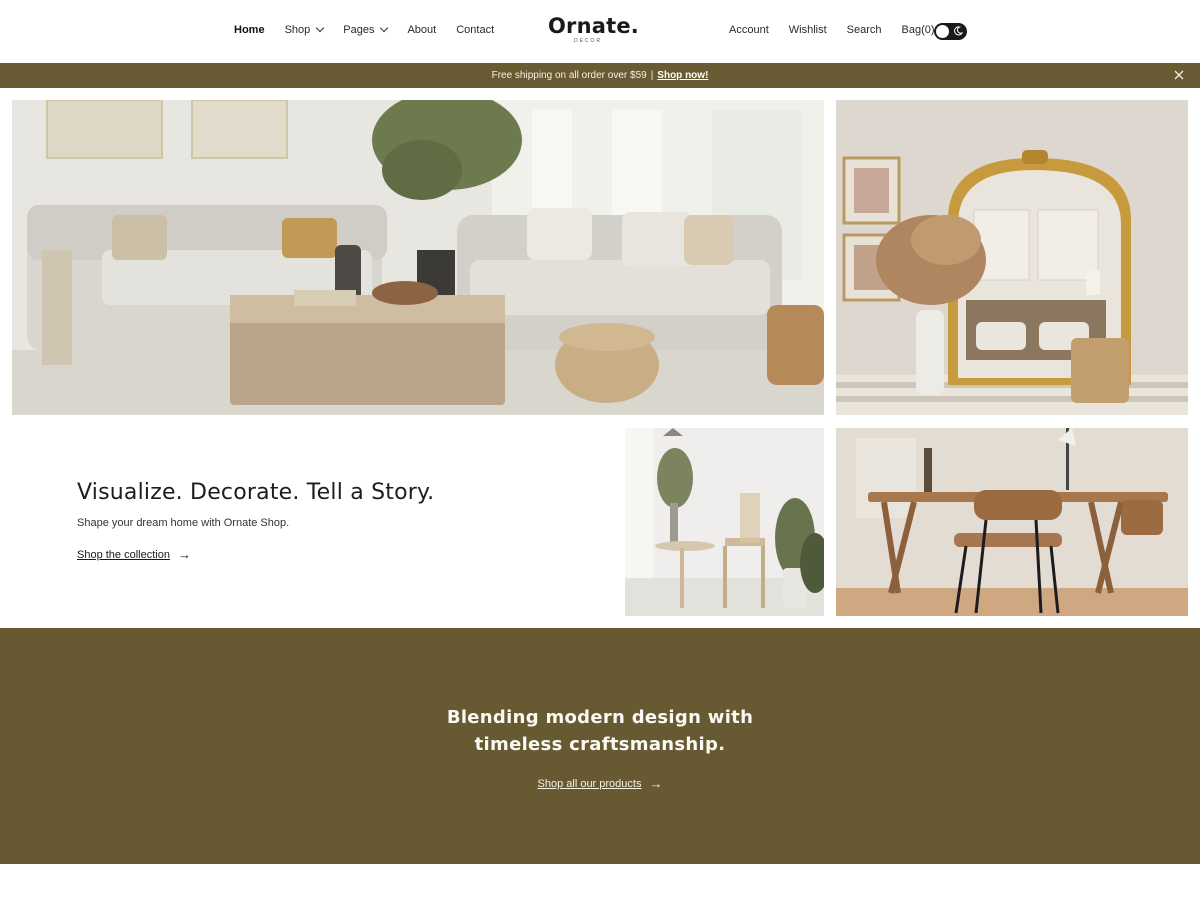 The height and width of the screenshot is (900, 1200). I want to click on nav-label: Home, so click(249, 30).